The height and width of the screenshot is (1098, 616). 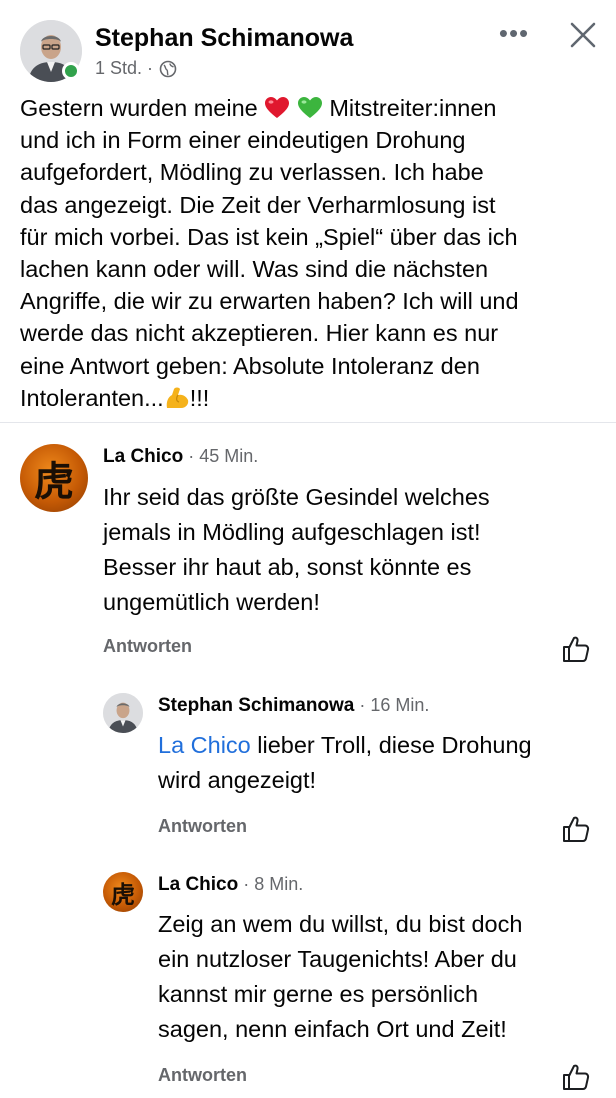 What do you see at coordinates (142, 108) in the screenshot?
I see `post-text-part-1: Gestern wurden meine` at bounding box center [142, 108].